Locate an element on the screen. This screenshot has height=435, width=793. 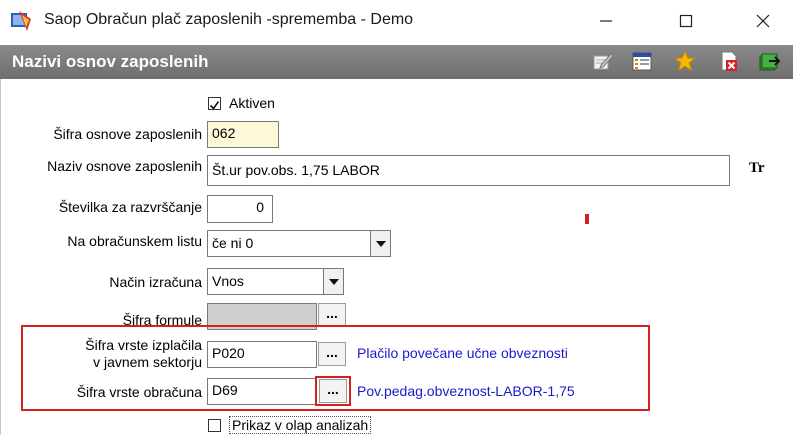
sifra-obracuna-field: D69 is located at coordinates (262, 391).